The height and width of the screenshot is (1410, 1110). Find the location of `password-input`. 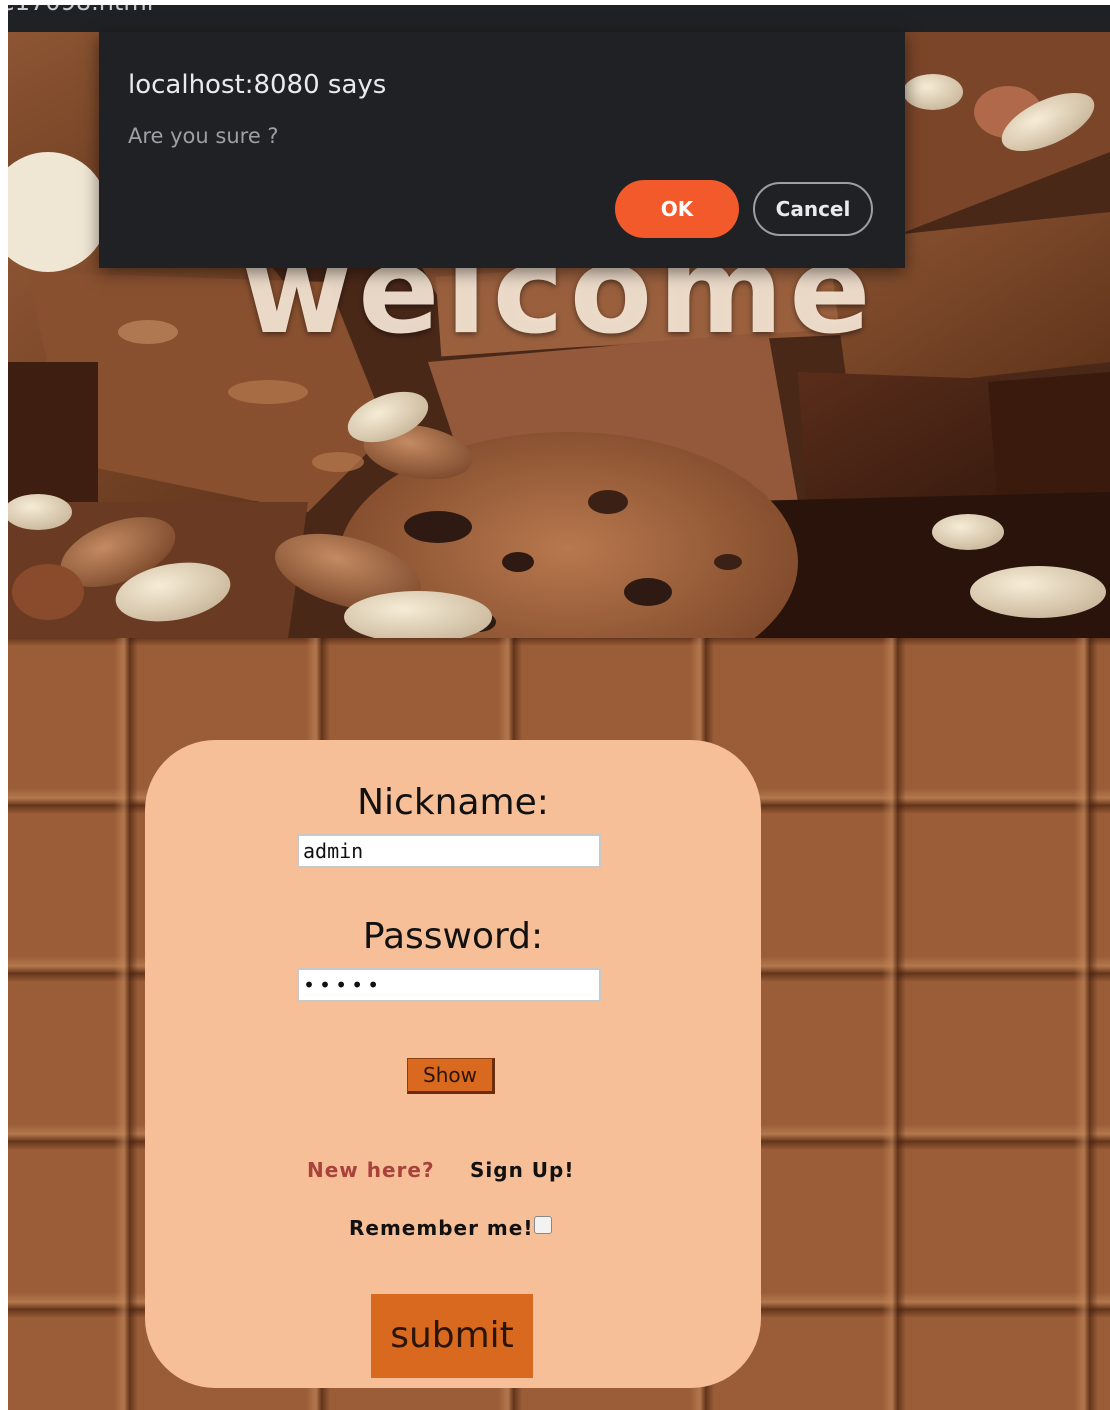

password-input is located at coordinates (449, 985).